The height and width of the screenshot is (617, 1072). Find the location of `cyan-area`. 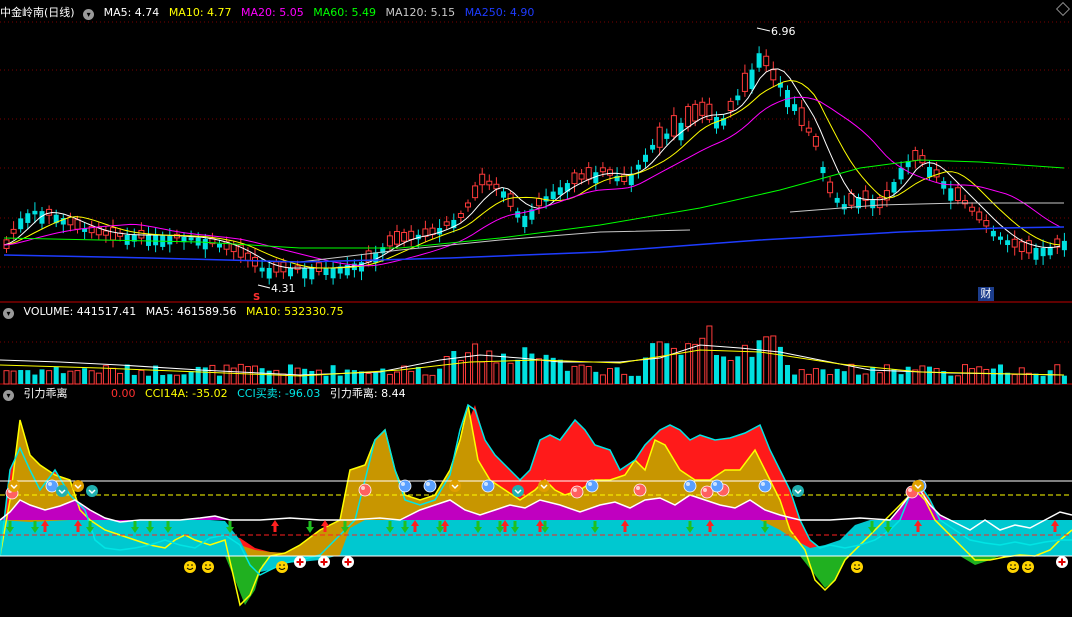

cyan-area is located at coordinates (536, 546).